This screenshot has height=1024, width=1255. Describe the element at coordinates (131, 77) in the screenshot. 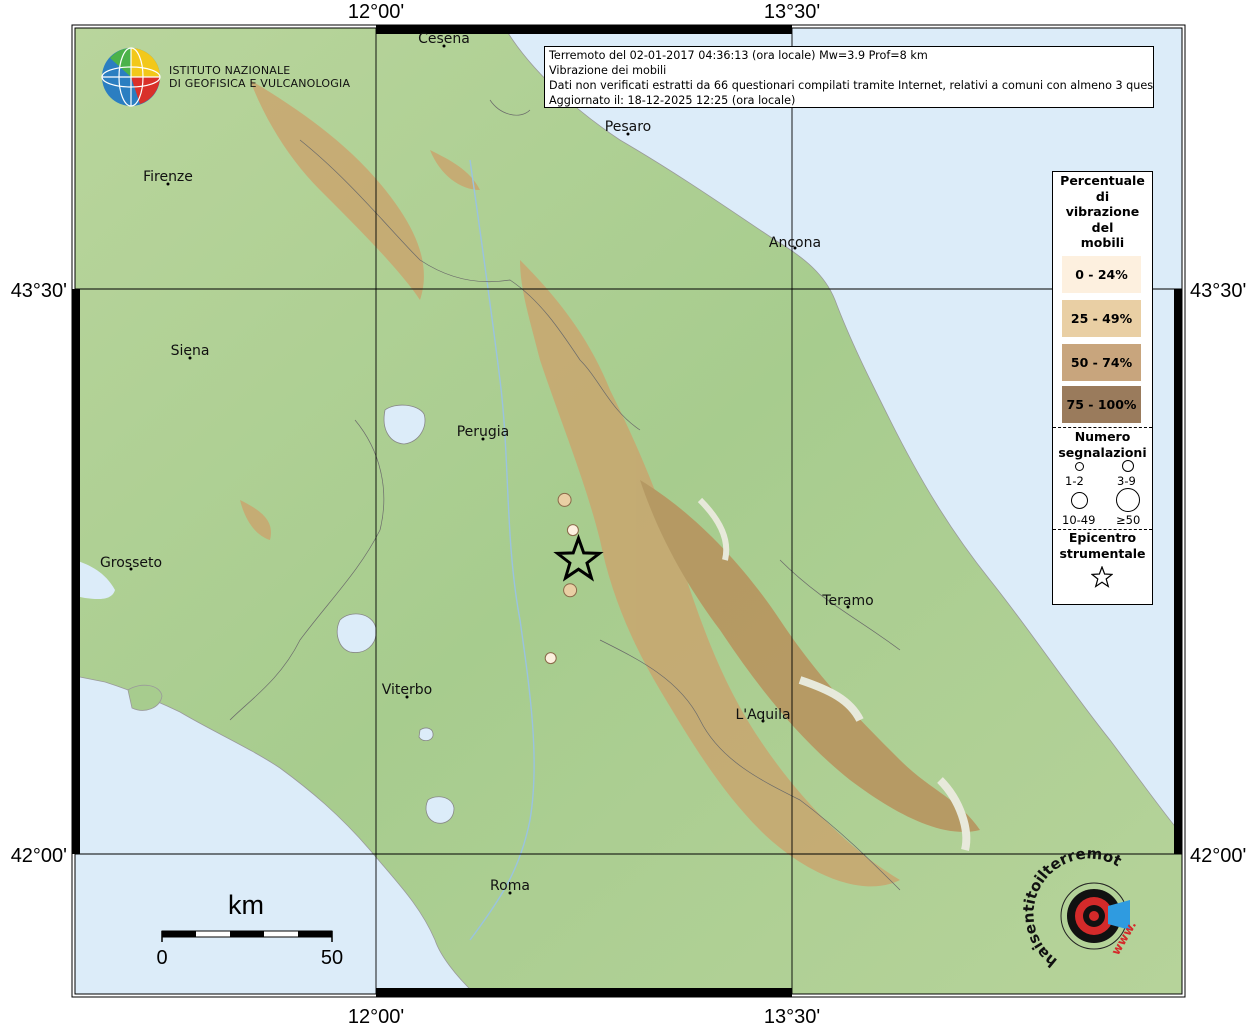

I see `ingv-logo-icon` at that location.